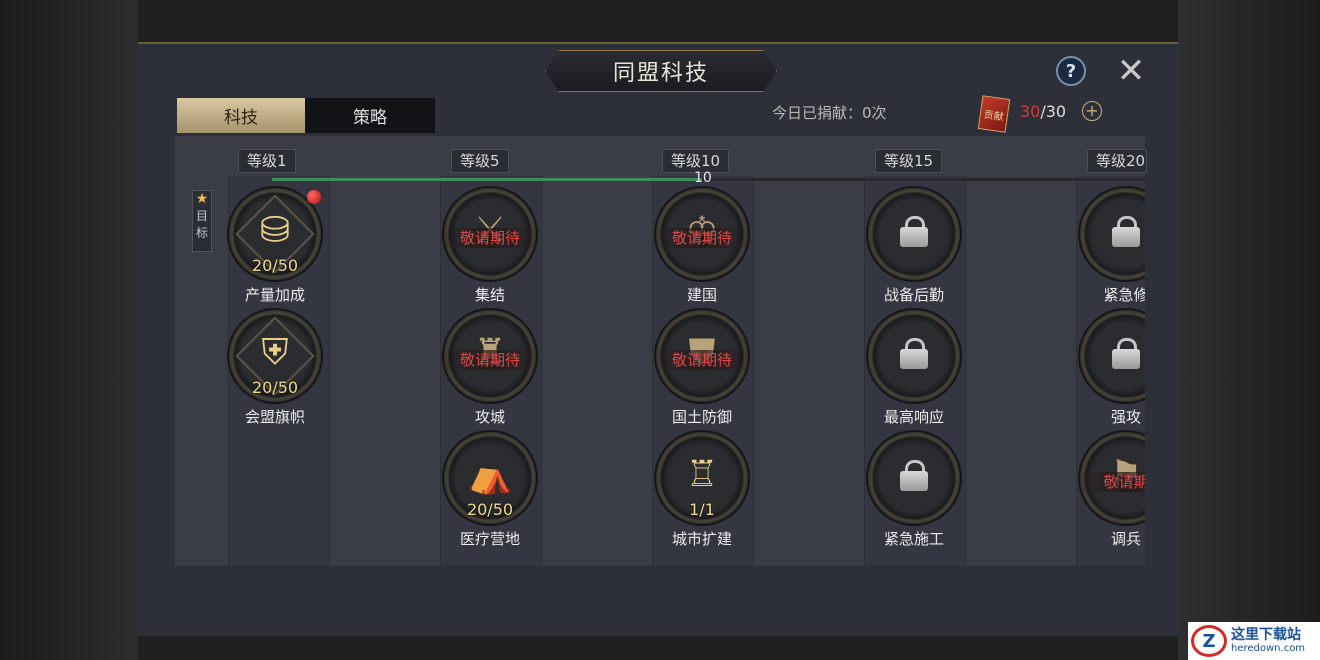 This screenshot has width=1320, height=660. I want to click on tech-node-city-expansion: ♖ 1/1 城市扩建, so click(702, 490).